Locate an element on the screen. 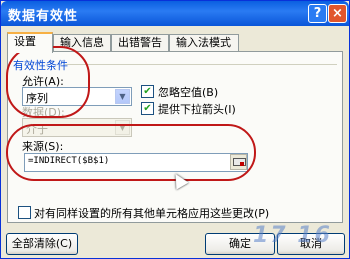  title-bar: 数据有效性 ? × is located at coordinates (175, 13).